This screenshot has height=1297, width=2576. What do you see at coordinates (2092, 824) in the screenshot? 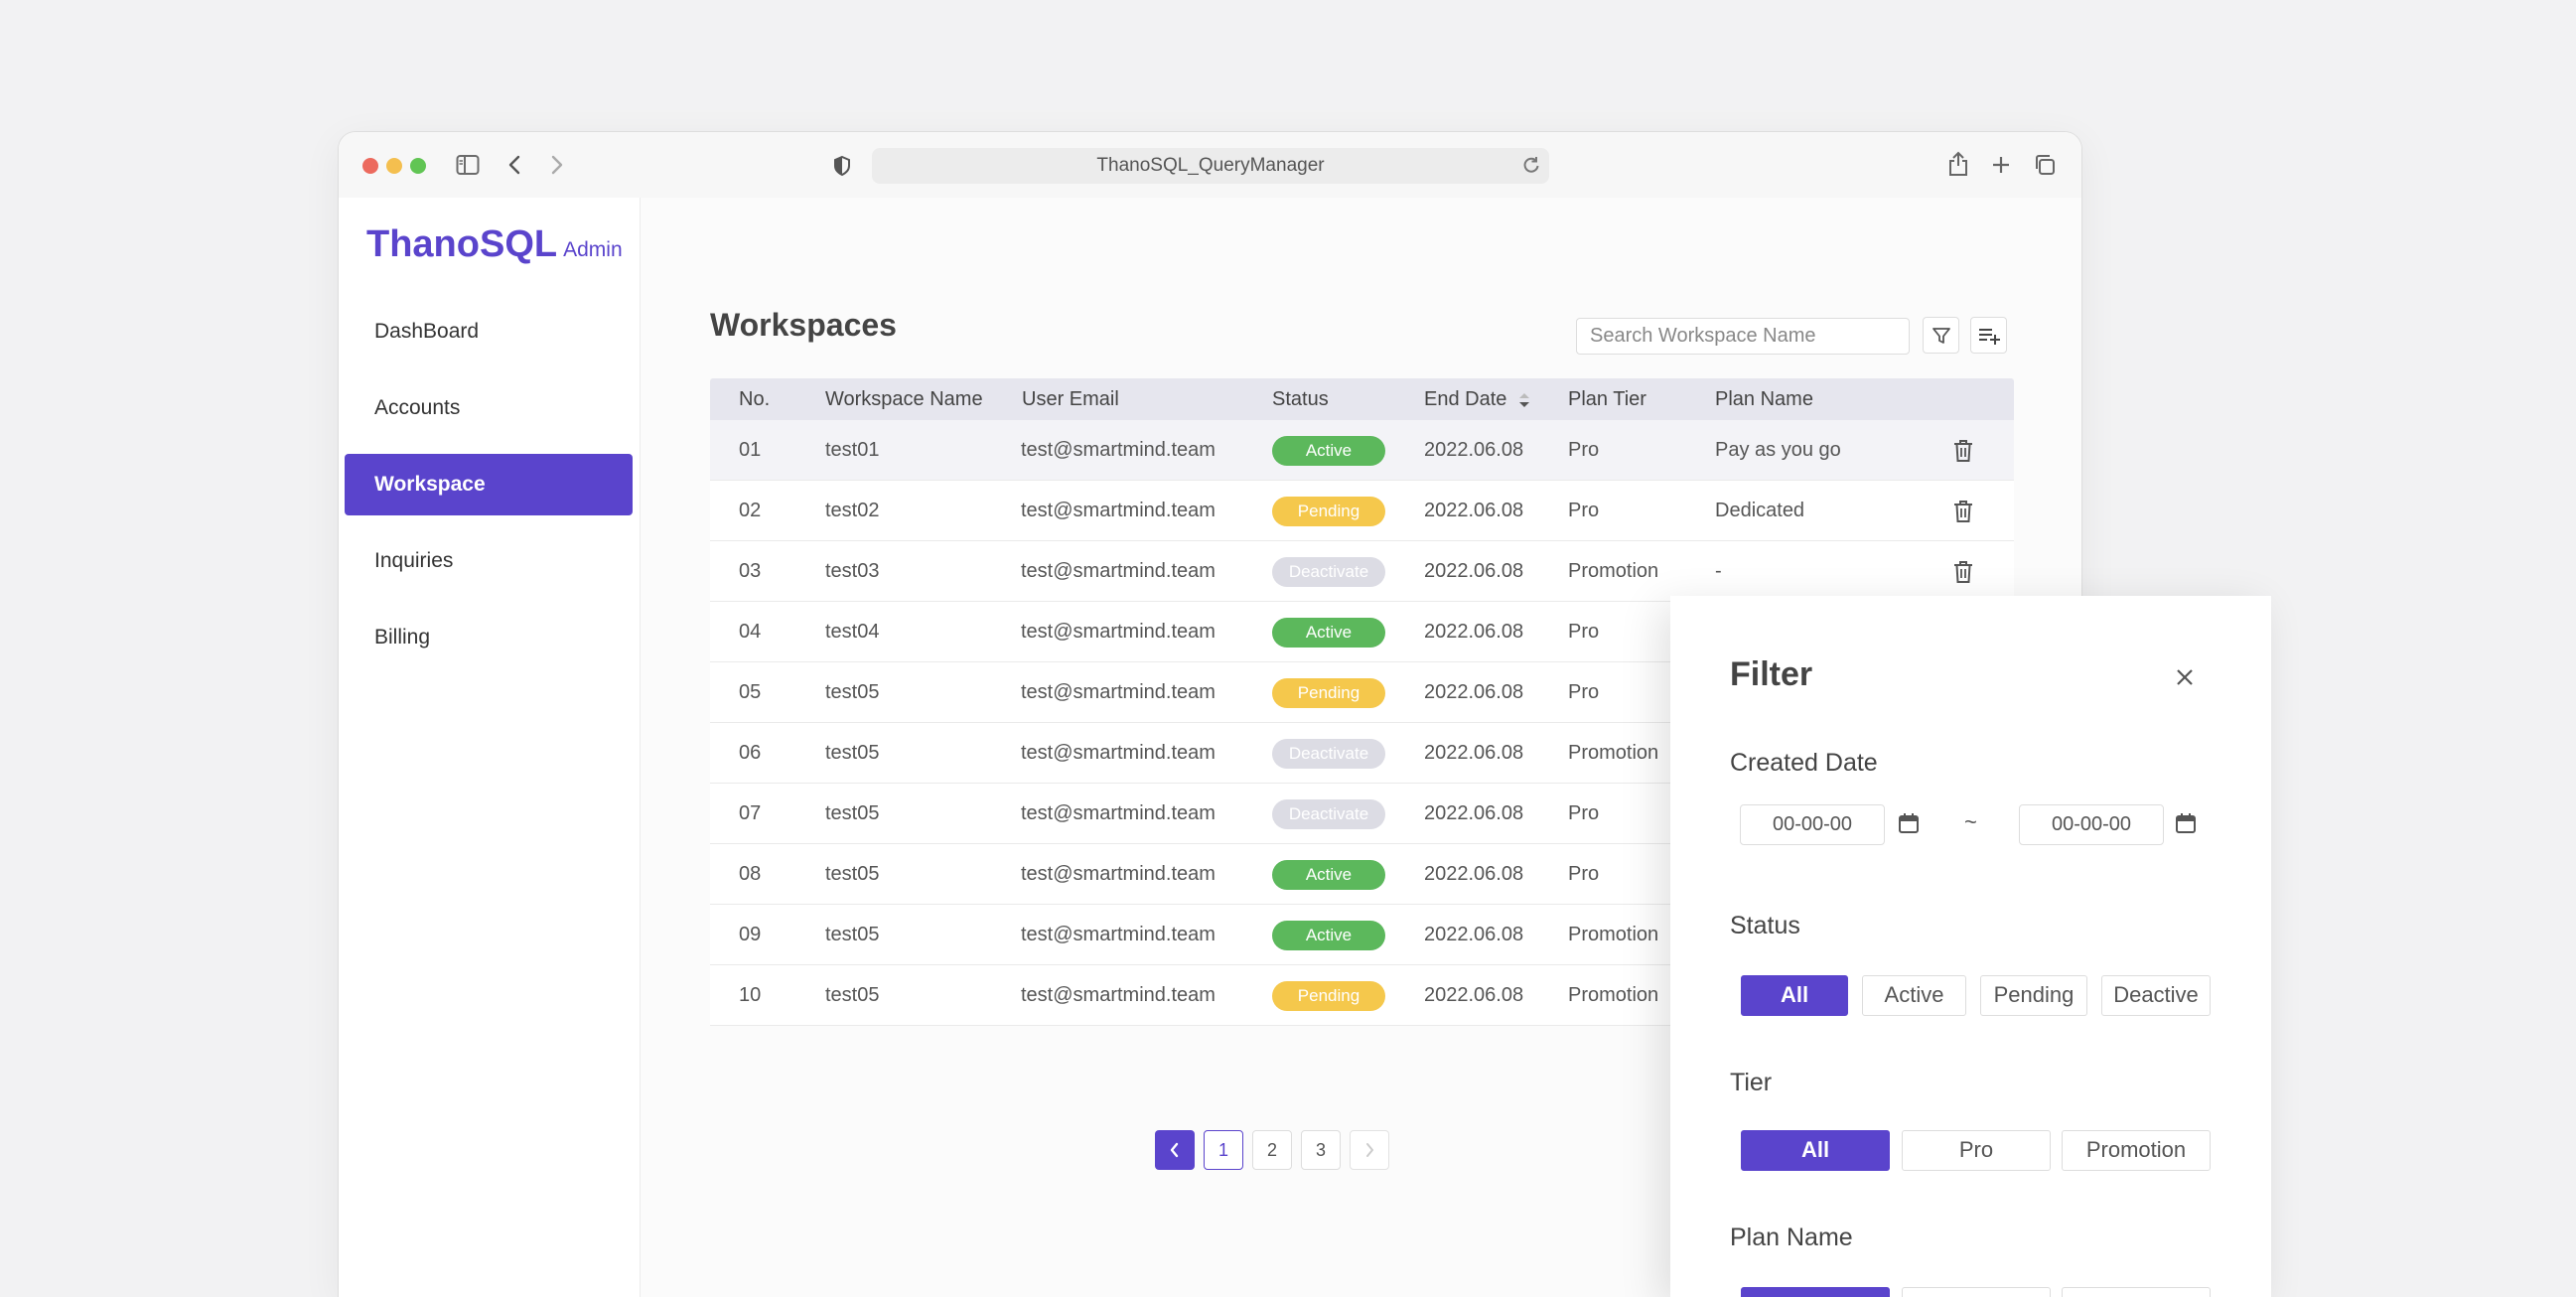
I see `end-date-input: 00-00-00` at bounding box center [2092, 824].